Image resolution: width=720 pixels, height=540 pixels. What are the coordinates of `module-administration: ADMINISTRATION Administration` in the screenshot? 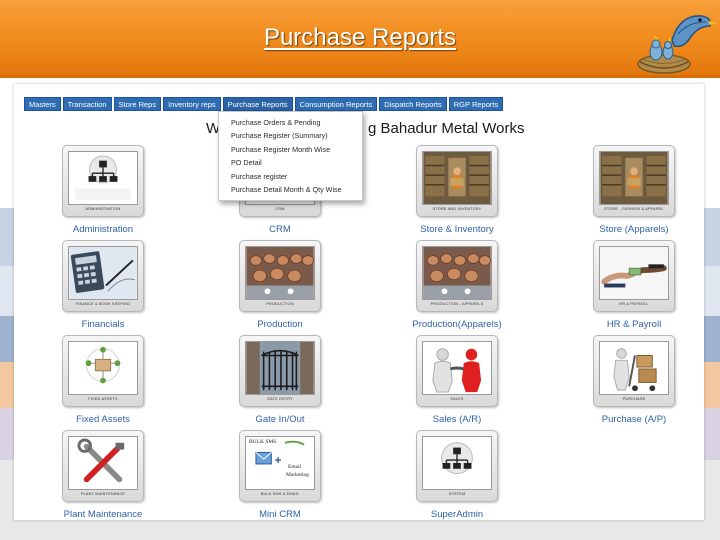 It's located at (103, 190).